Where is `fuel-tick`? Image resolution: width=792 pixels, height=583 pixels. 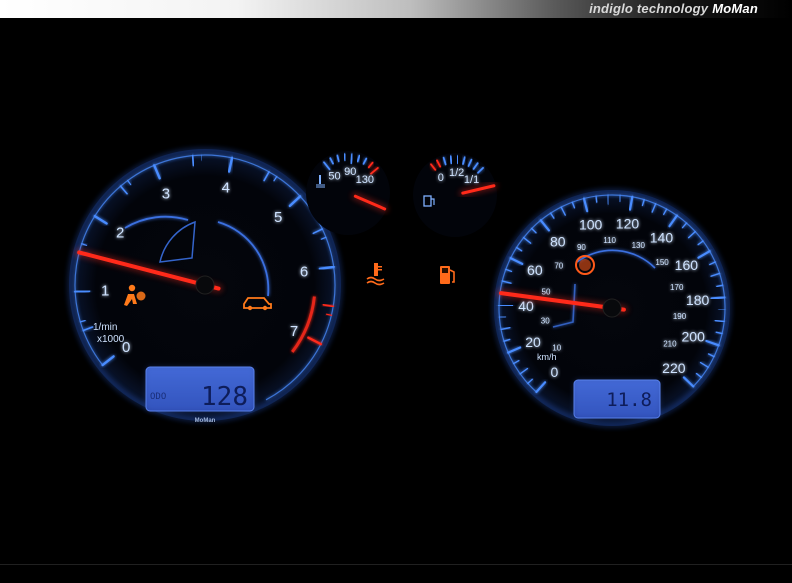
fuel-tick is located at coordinates (451, 160).